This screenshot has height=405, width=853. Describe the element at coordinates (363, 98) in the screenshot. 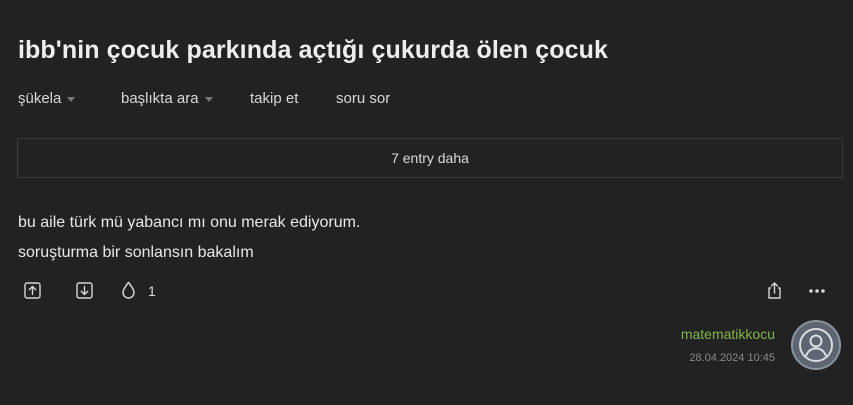

I see `ask-question-button: soru sor` at that location.